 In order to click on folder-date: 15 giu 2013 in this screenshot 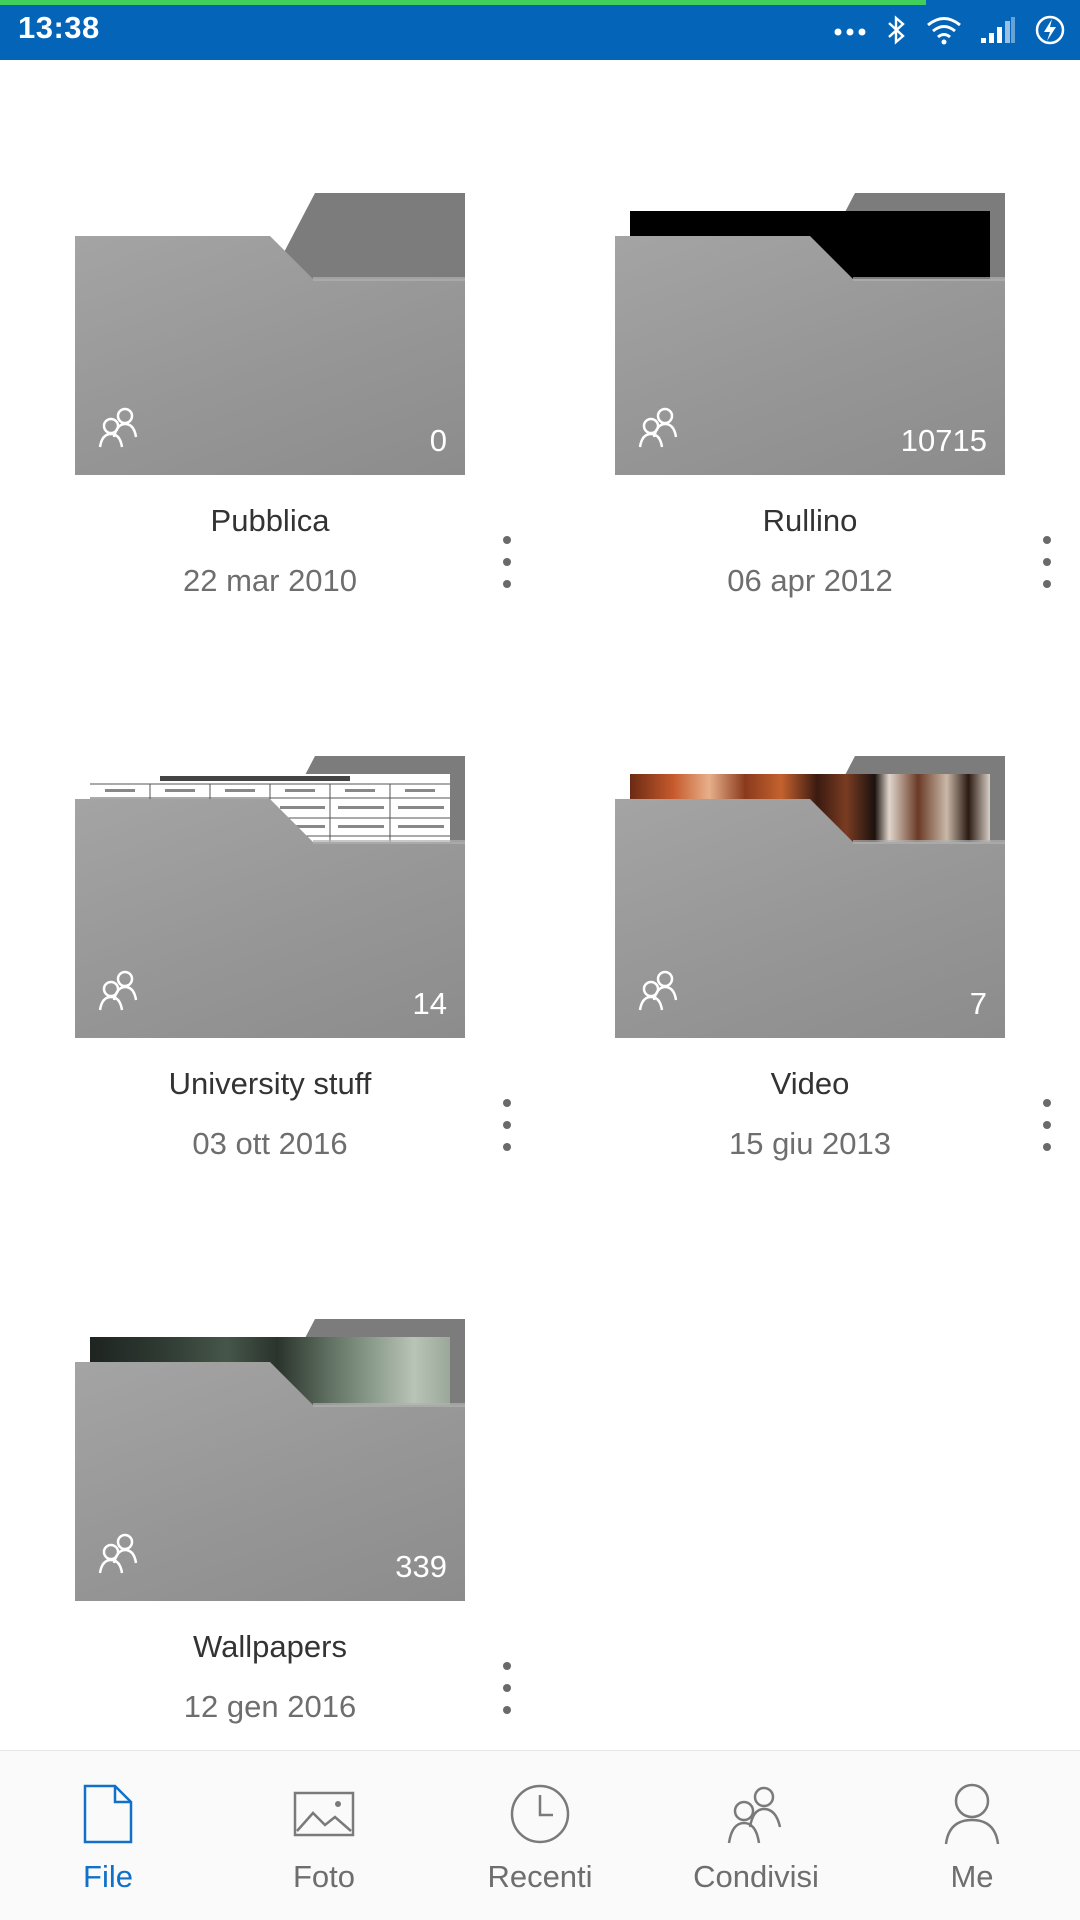, I will do `click(810, 1143)`.